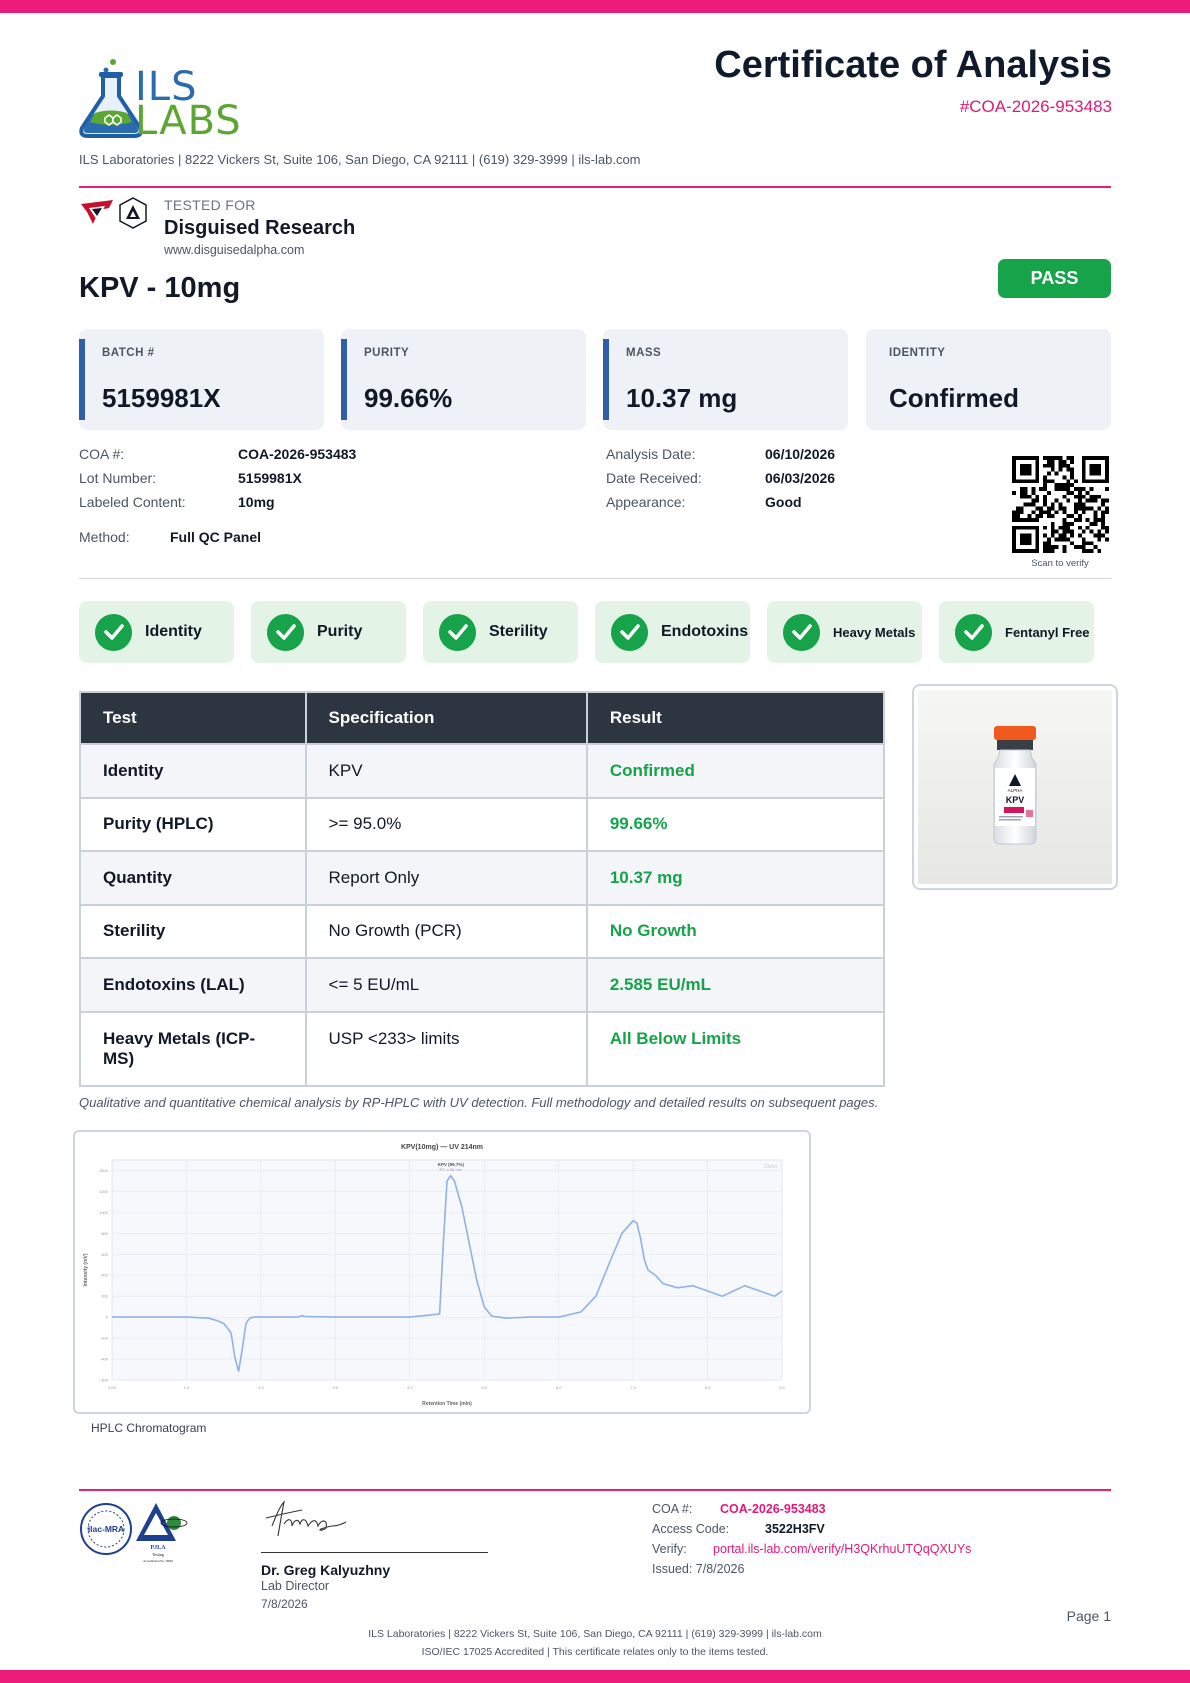 Image resolution: width=1190 pixels, height=1683 pixels. Describe the element at coordinates (1015, 787) in the screenshot. I see `vial-image: ALPHA KPV` at that location.